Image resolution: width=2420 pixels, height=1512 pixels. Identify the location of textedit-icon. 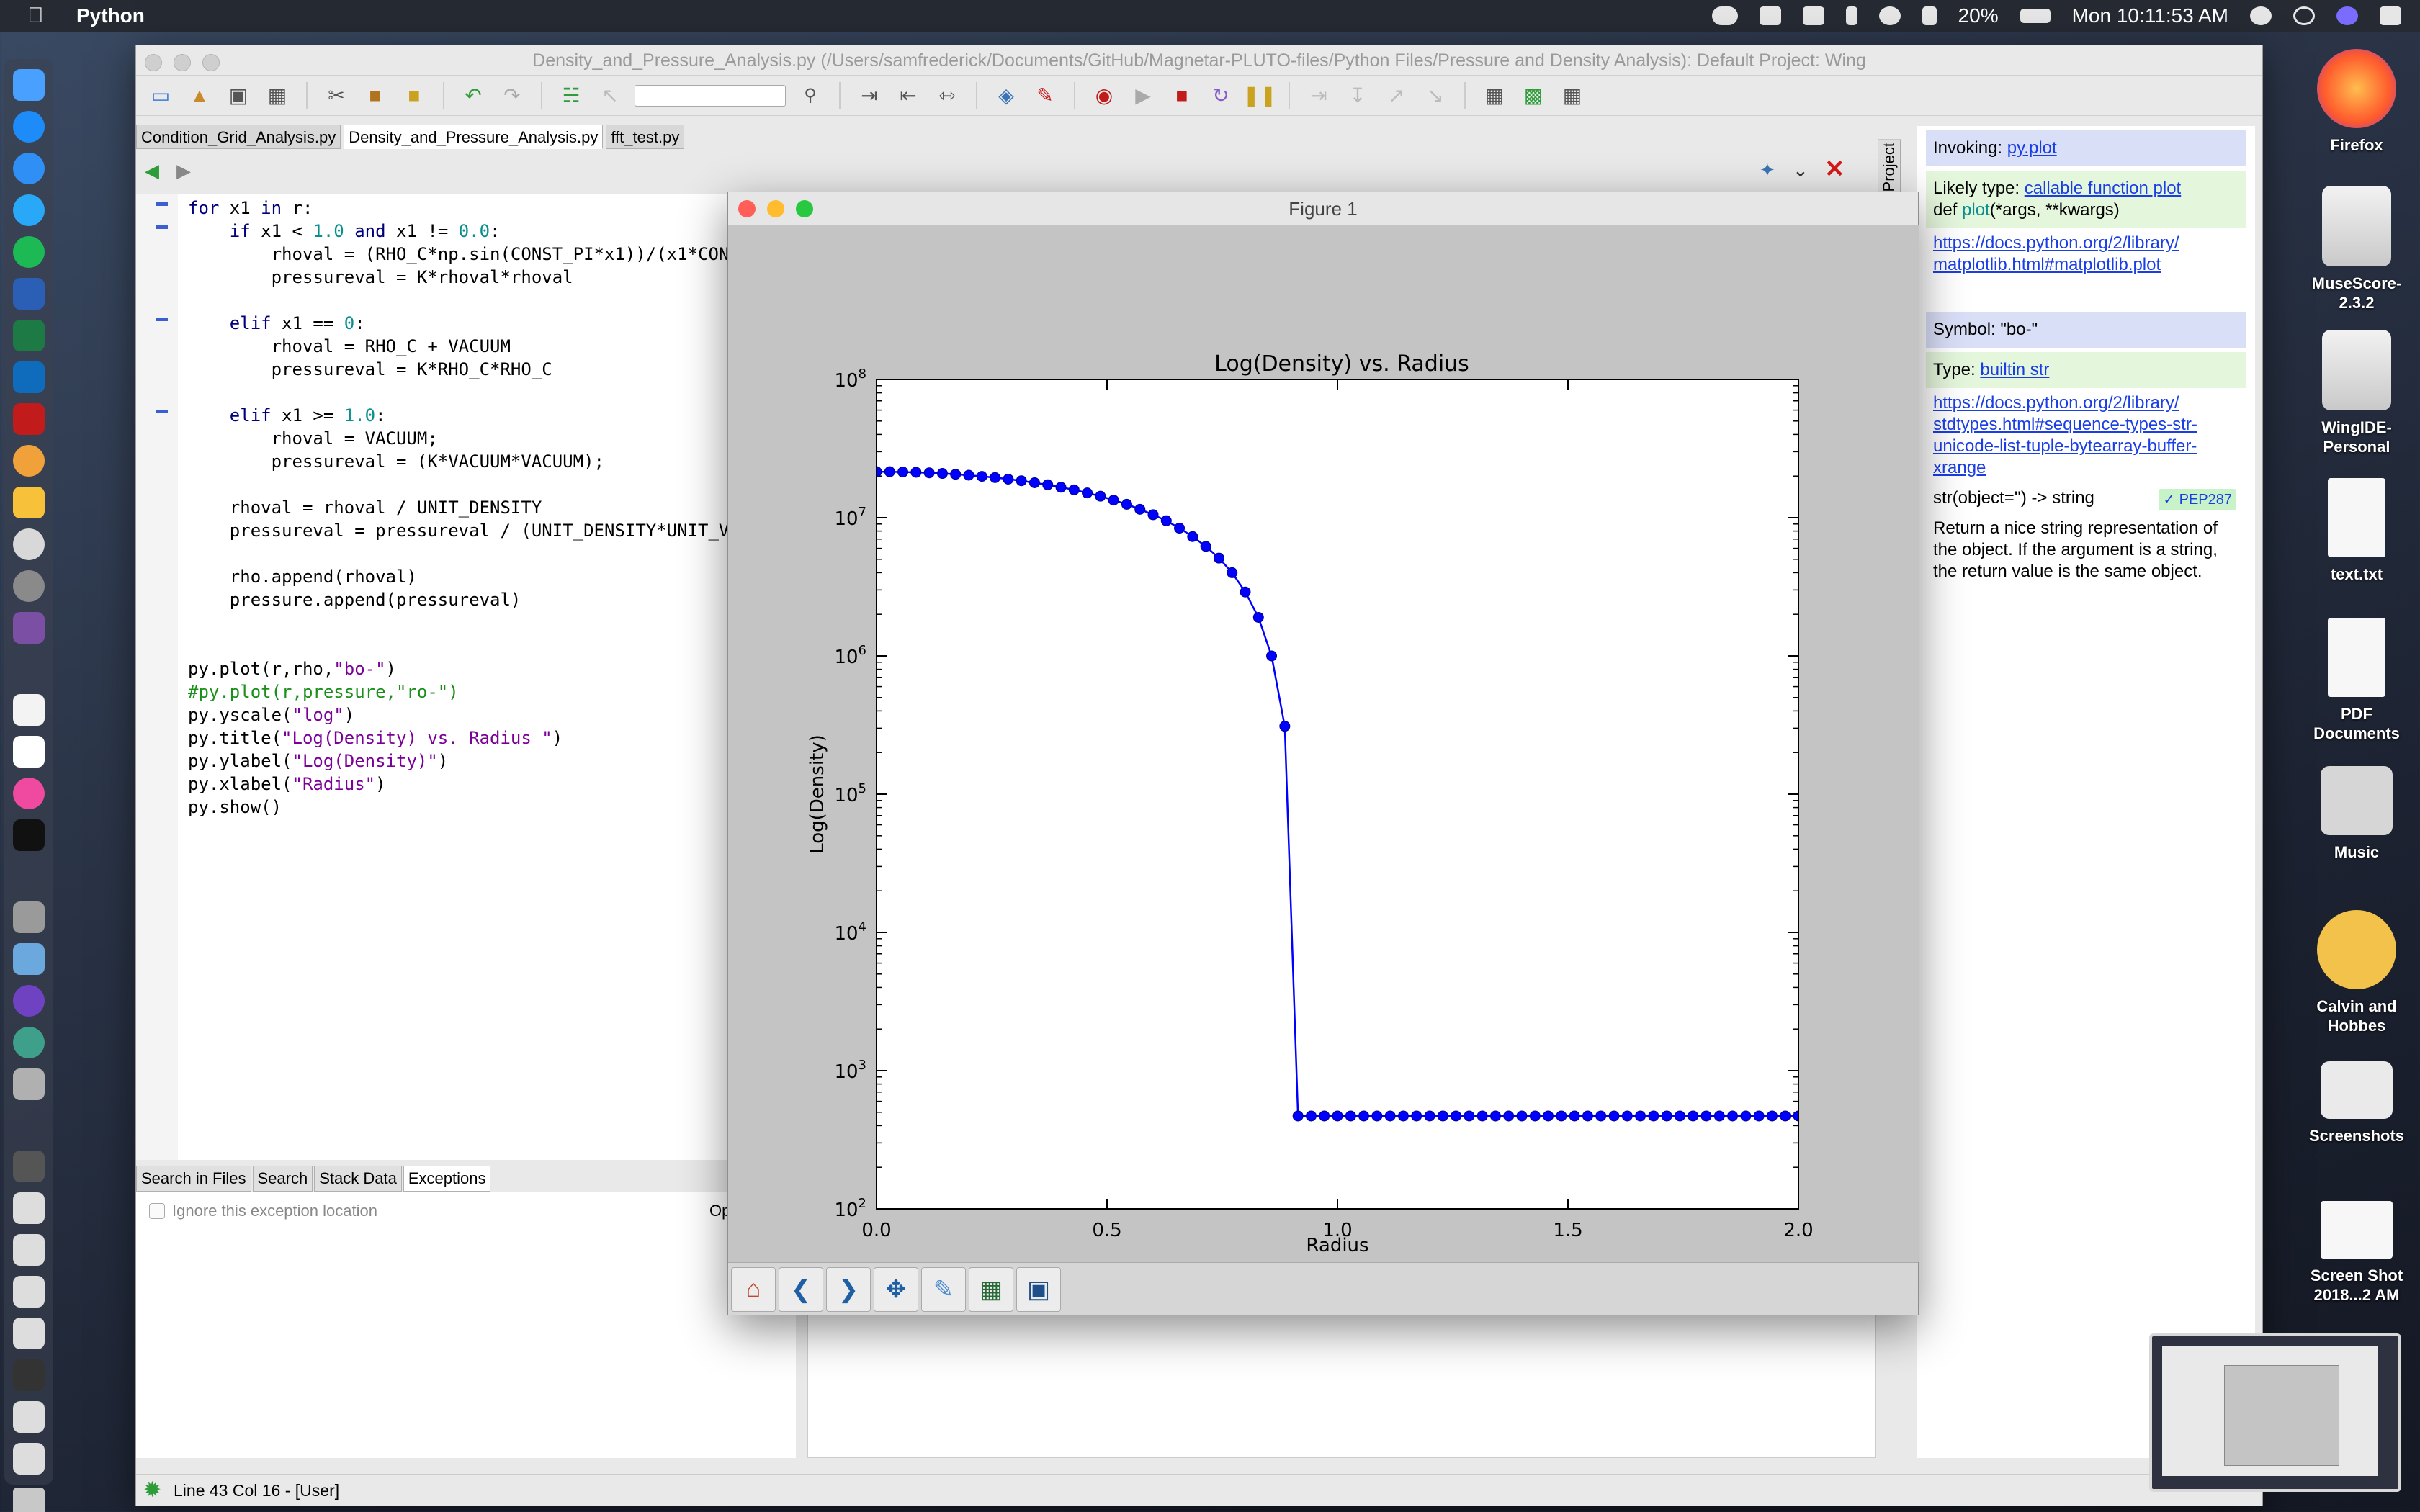
(29, 710).